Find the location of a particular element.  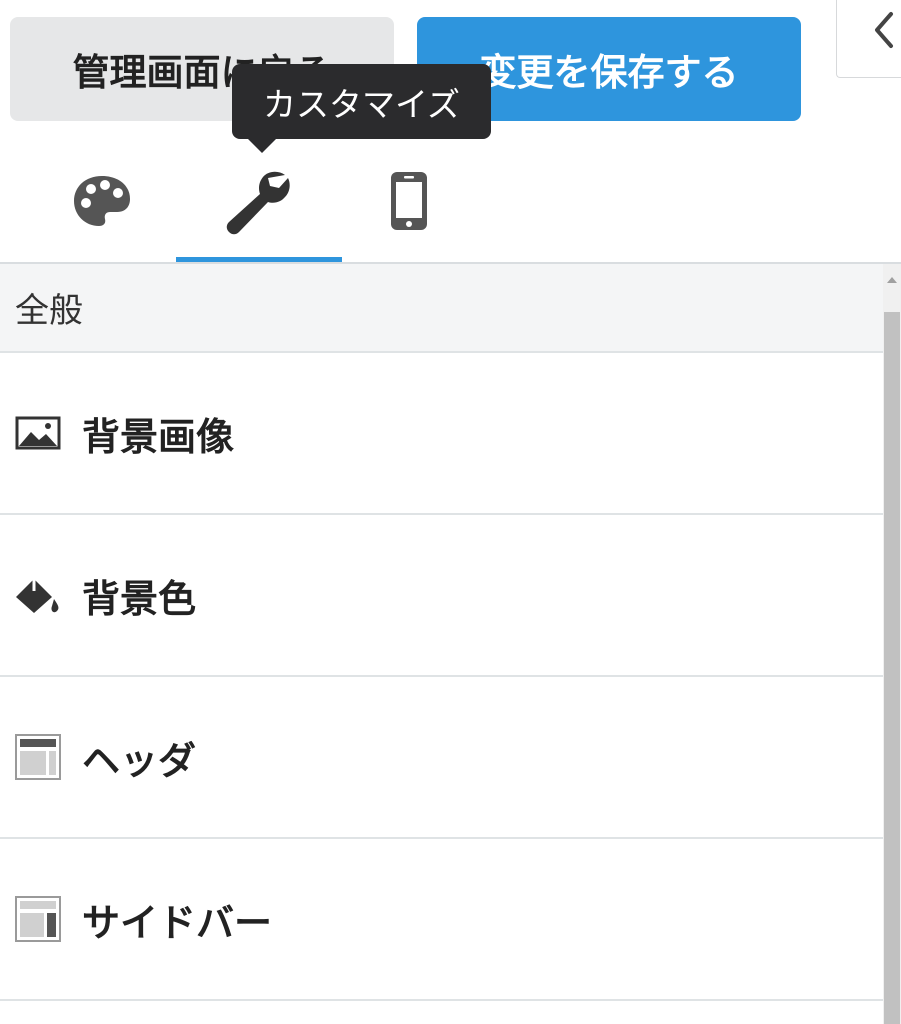

mobile-phone-icon is located at coordinates (409, 201).